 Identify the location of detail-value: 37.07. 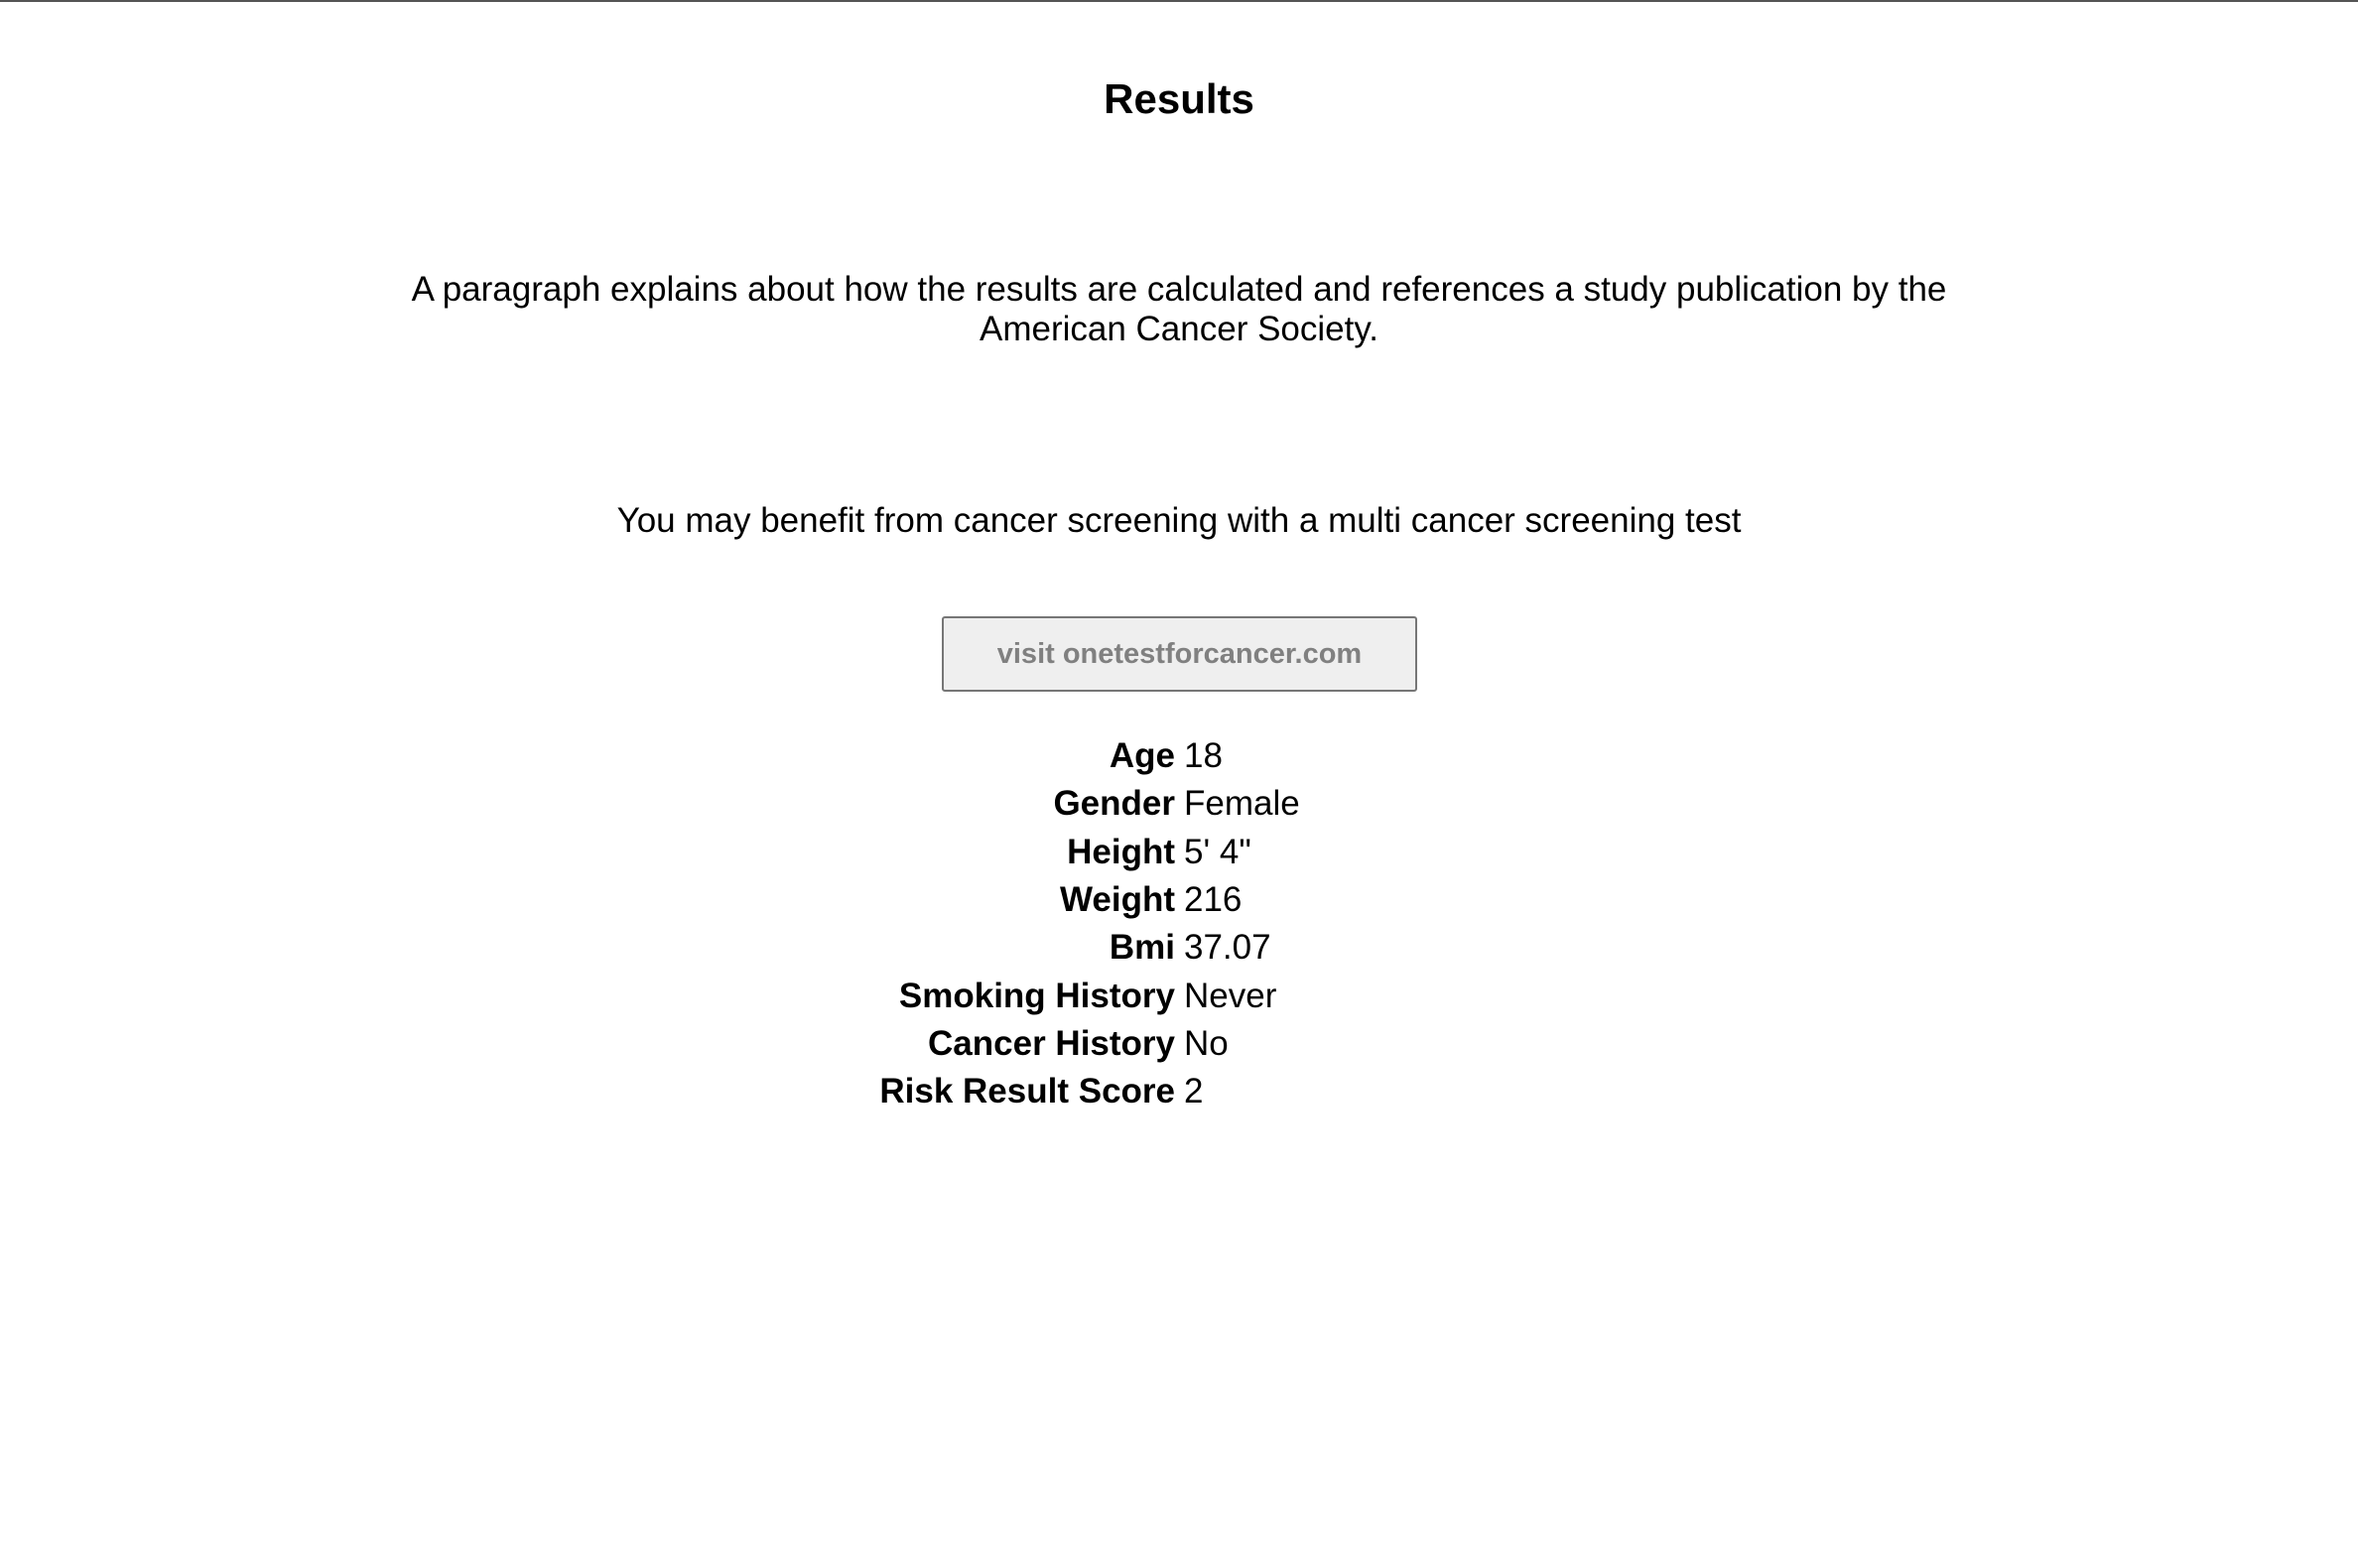
(1227, 948).